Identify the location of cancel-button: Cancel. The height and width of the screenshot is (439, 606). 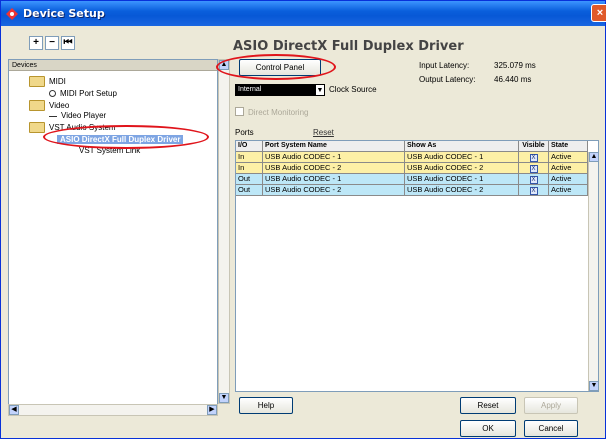
(551, 428).